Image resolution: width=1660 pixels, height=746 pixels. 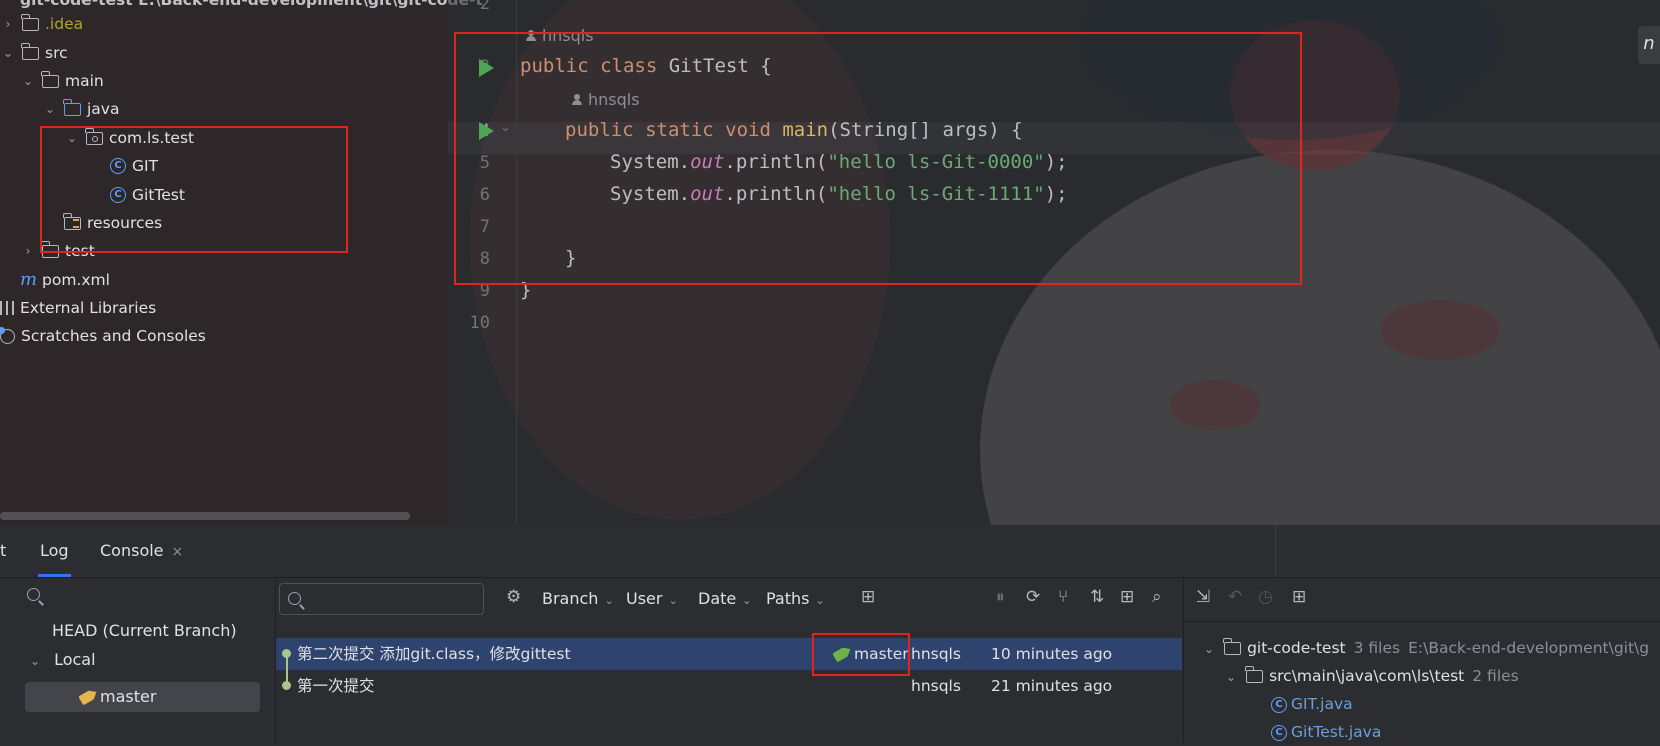 I want to click on branch-head: HEAD (Current Branch), so click(x=144, y=631).